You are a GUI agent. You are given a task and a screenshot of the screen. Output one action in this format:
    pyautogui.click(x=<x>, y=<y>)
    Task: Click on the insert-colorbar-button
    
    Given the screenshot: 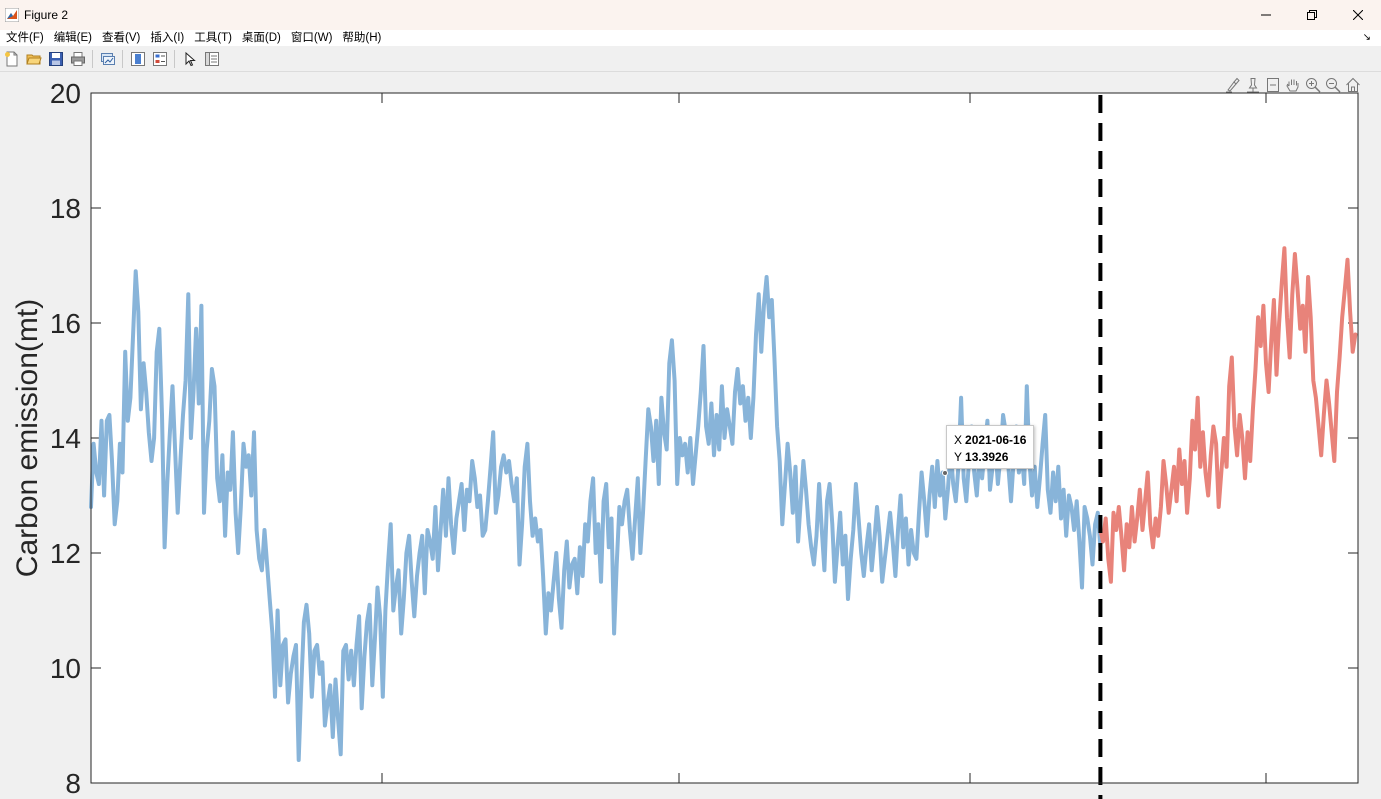 What is the action you would take?
    pyautogui.click(x=138, y=59)
    